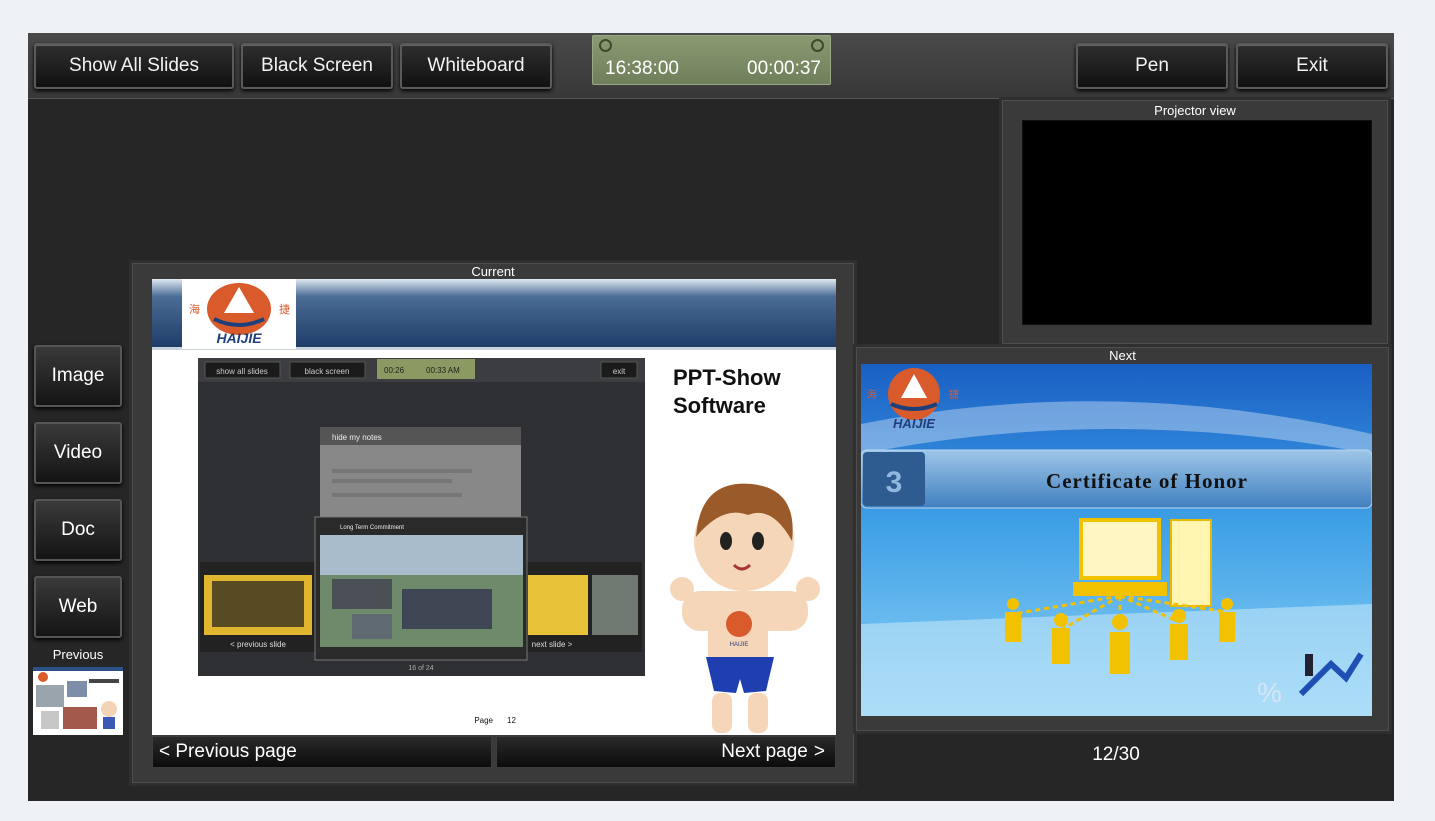 This screenshot has width=1435, height=821. What do you see at coordinates (745, 608) in the screenshot?
I see `mascot-illustration: HAIJIE` at bounding box center [745, 608].